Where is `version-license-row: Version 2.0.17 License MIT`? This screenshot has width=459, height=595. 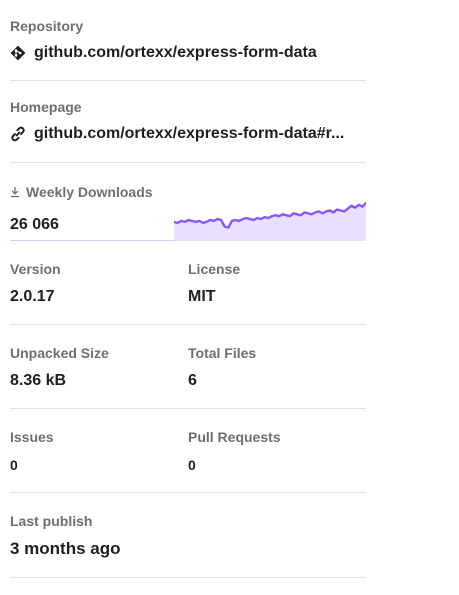
version-license-row: Version 2.0.17 License MIT is located at coordinates (188, 283).